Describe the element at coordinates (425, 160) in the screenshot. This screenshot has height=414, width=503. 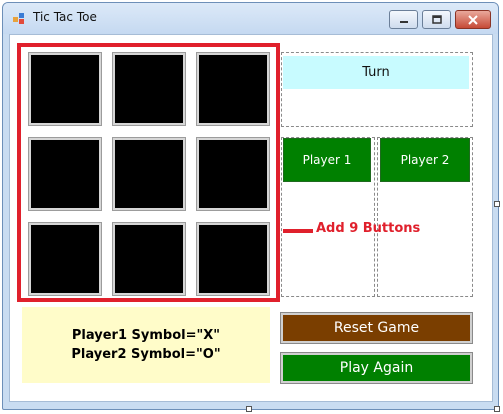
I see `player2-button: Player 2` at that location.